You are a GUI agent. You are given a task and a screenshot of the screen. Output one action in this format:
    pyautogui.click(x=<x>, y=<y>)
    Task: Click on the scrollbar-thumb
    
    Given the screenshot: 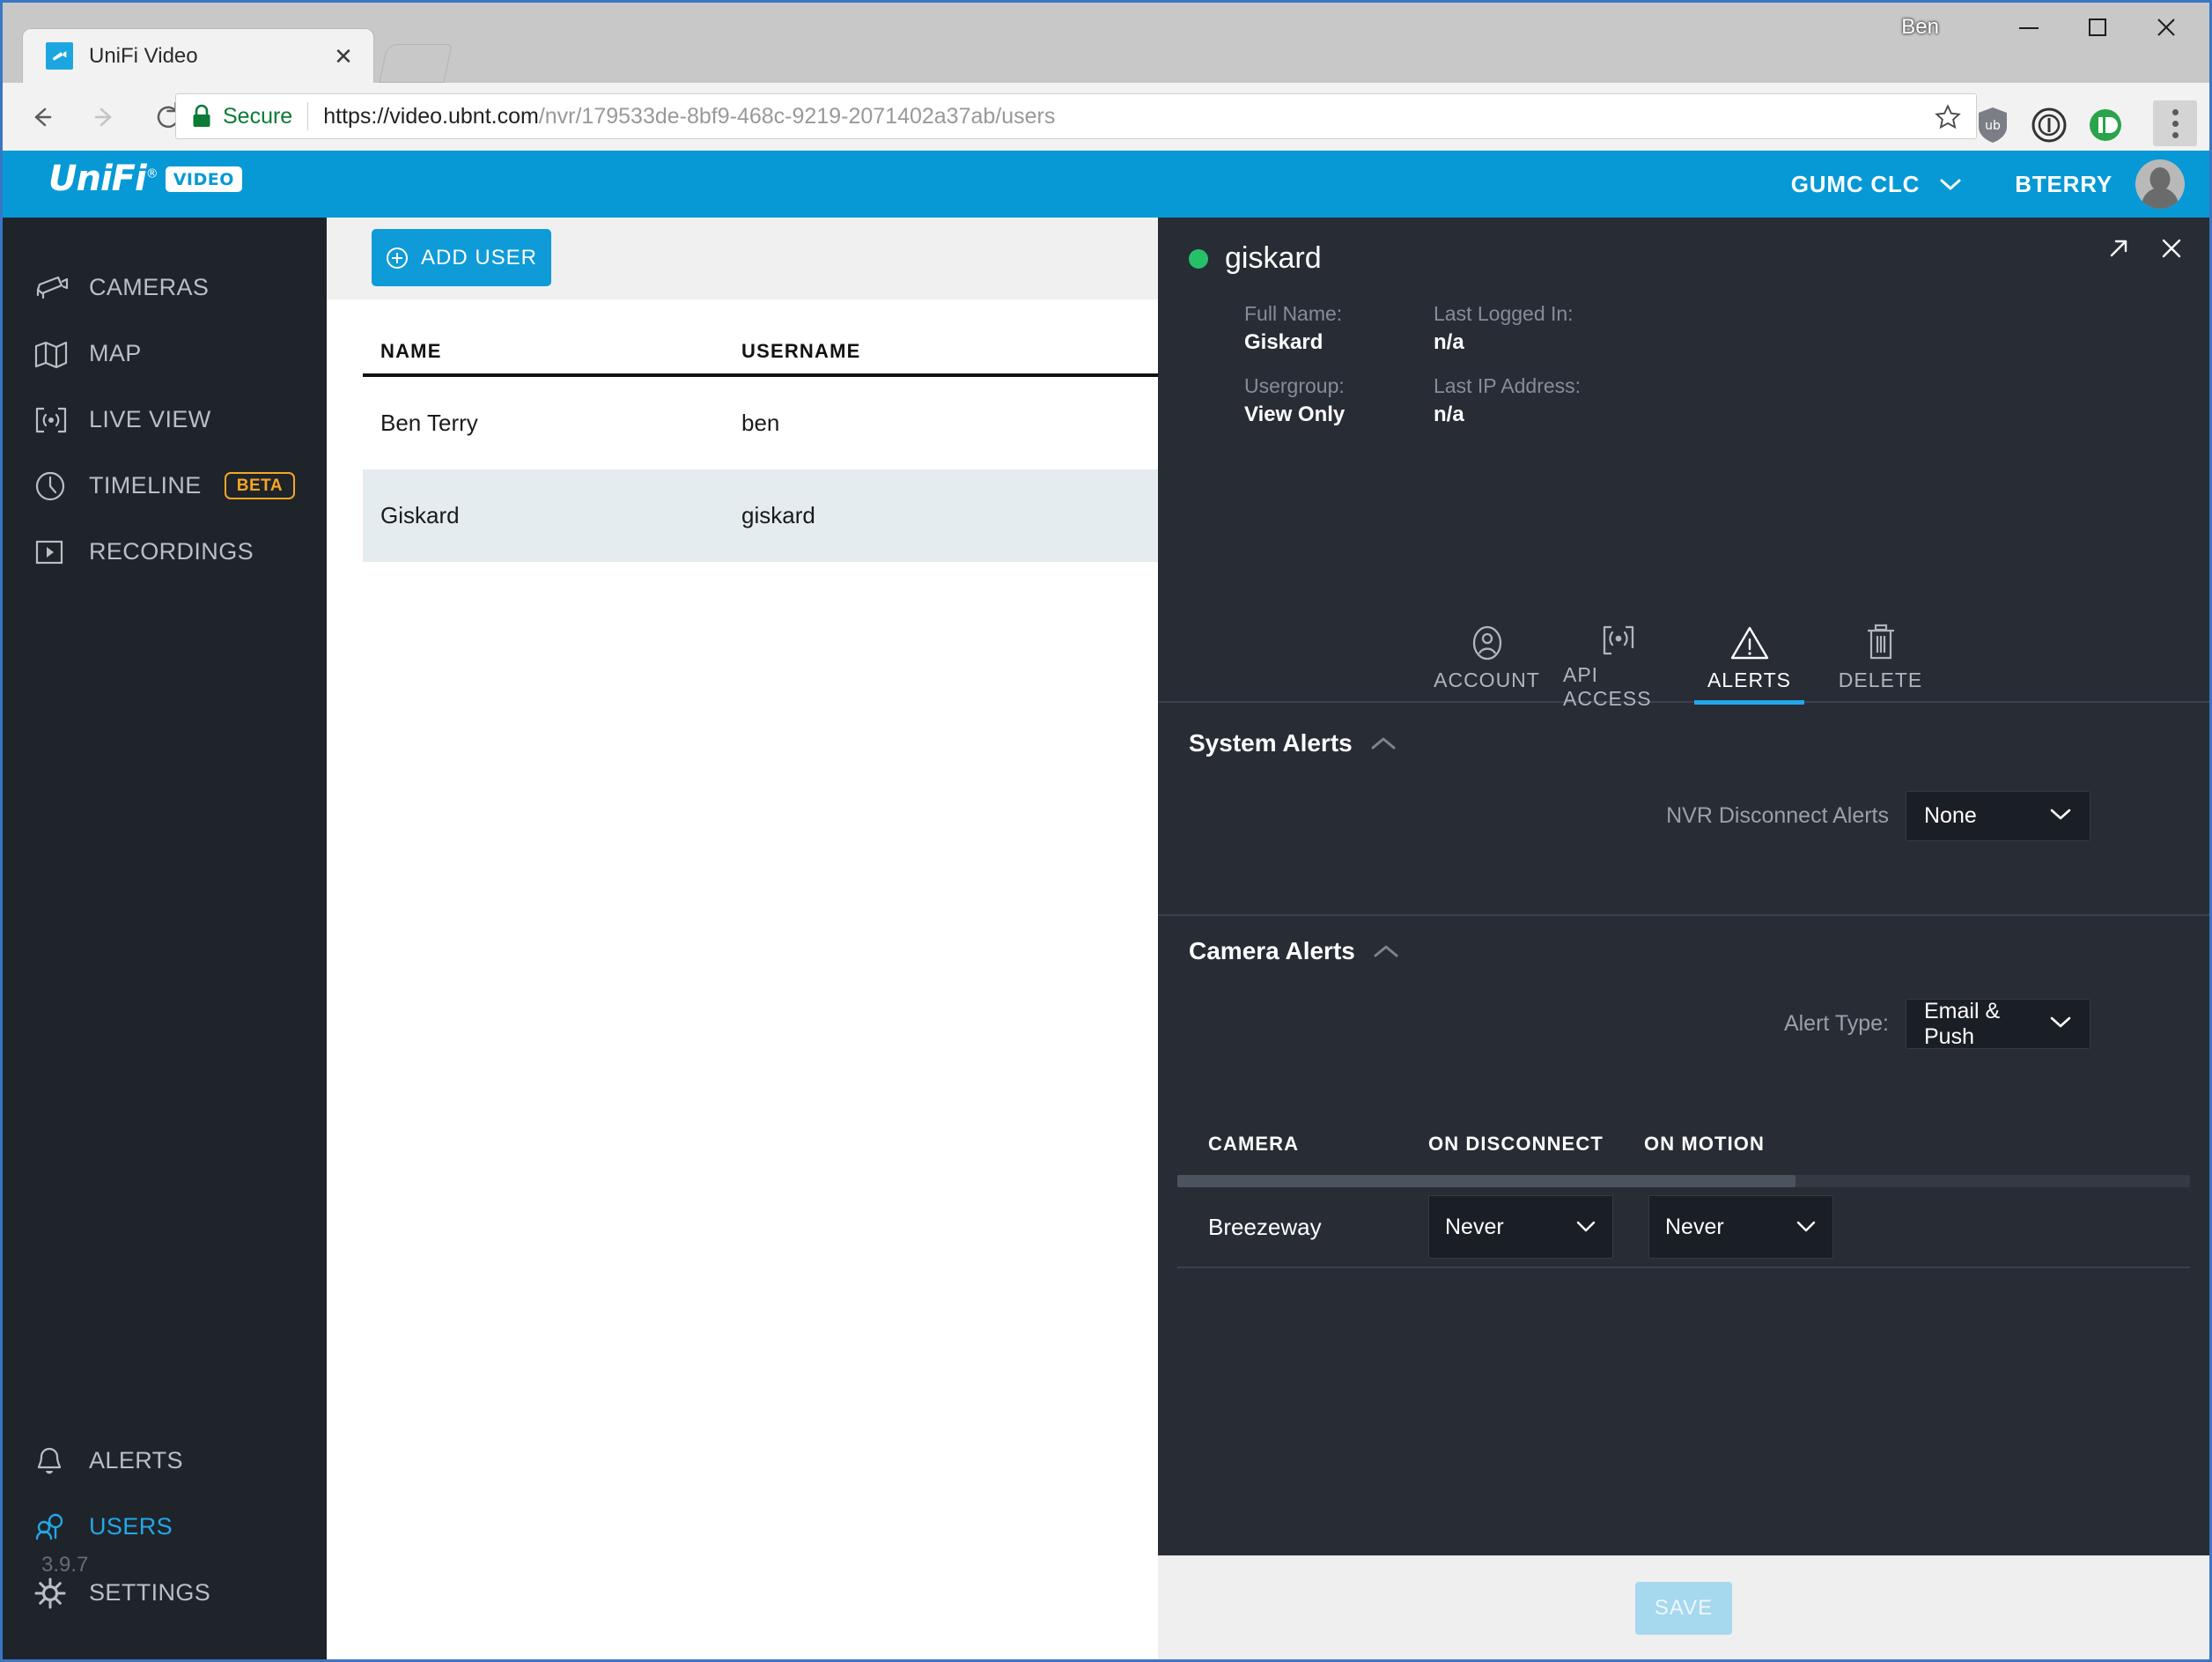 What is the action you would take?
    pyautogui.click(x=1486, y=1181)
    